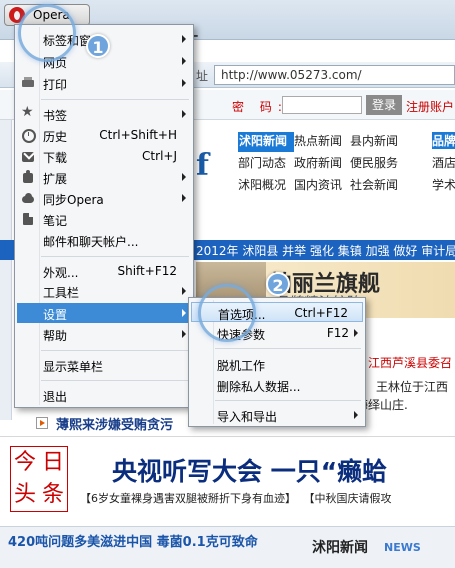 The image size is (455, 568). What do you see at coordinates (321, 313) in the screenshot?
I see `menu-item-shortcut: Ctrl+F12` at bounding box center [321, 313].